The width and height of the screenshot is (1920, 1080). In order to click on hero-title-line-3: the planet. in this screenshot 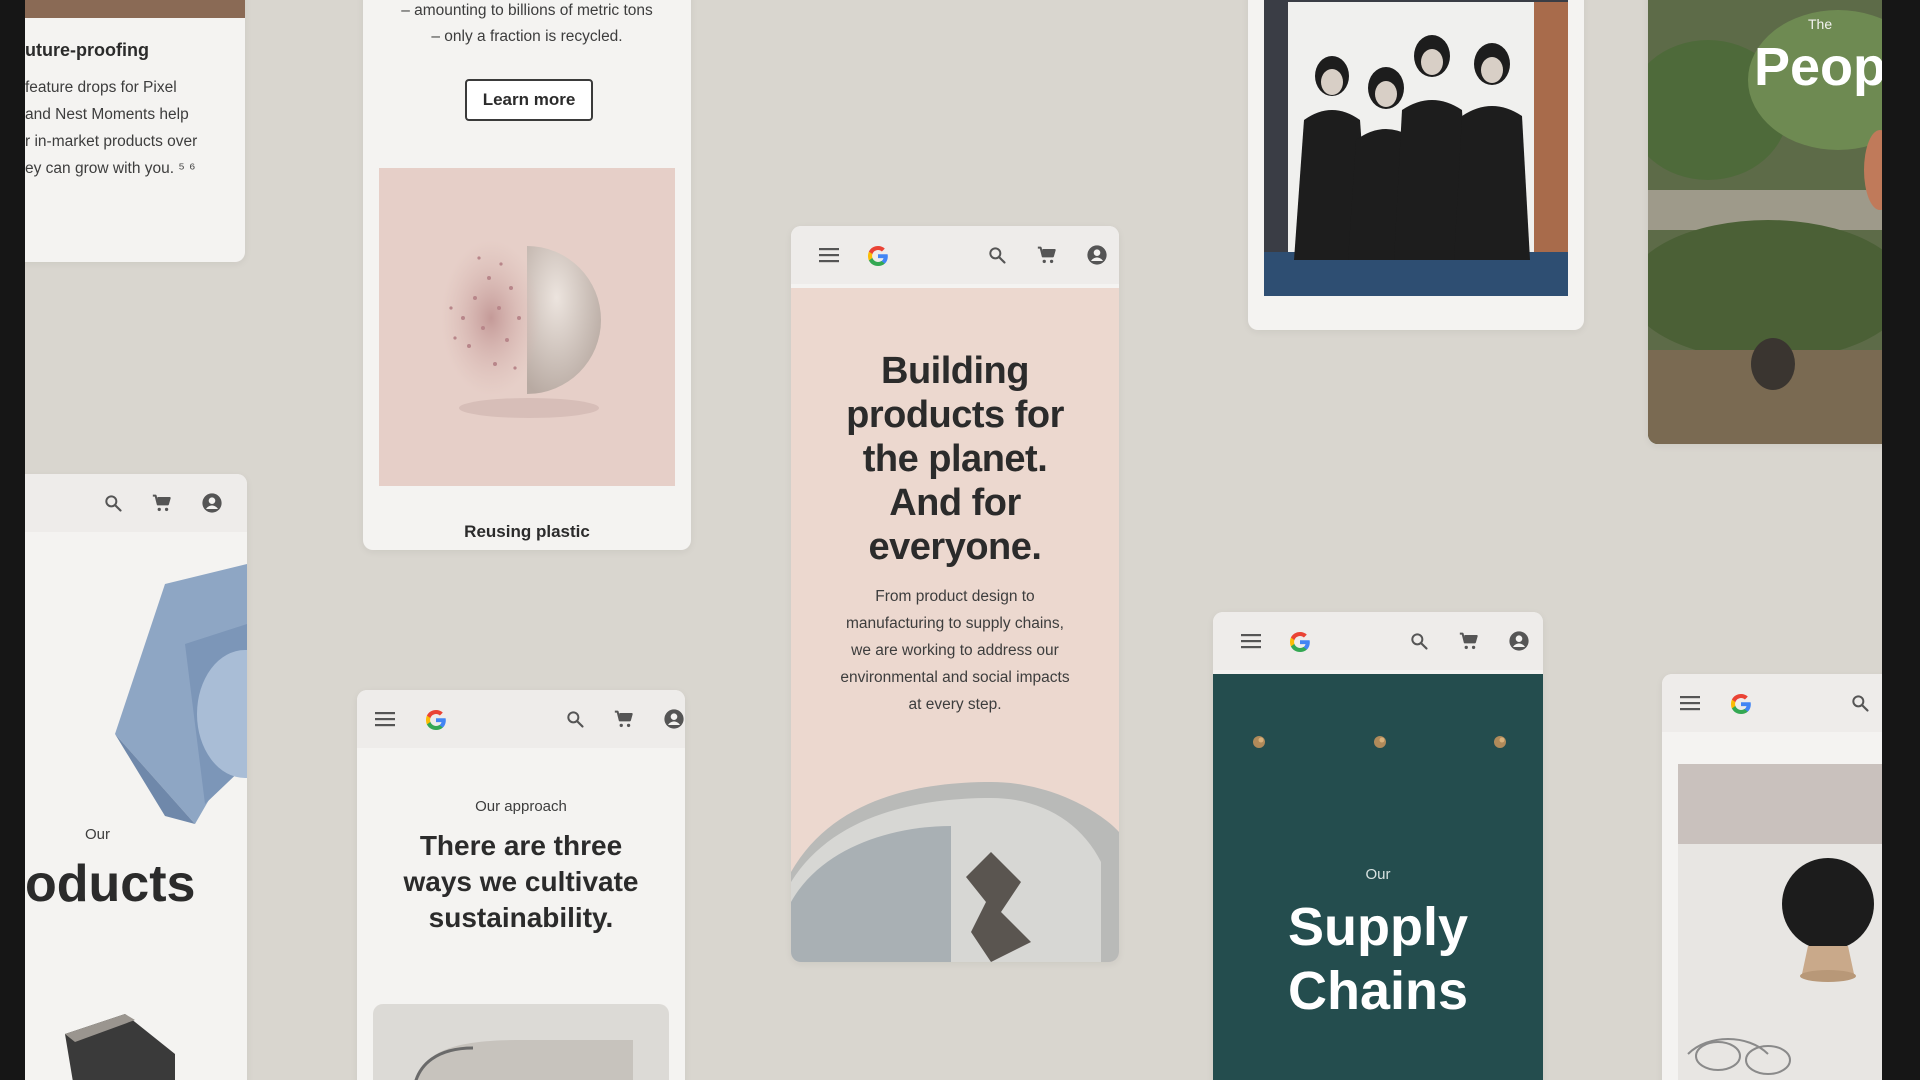, I will do `click(955, 459)`.